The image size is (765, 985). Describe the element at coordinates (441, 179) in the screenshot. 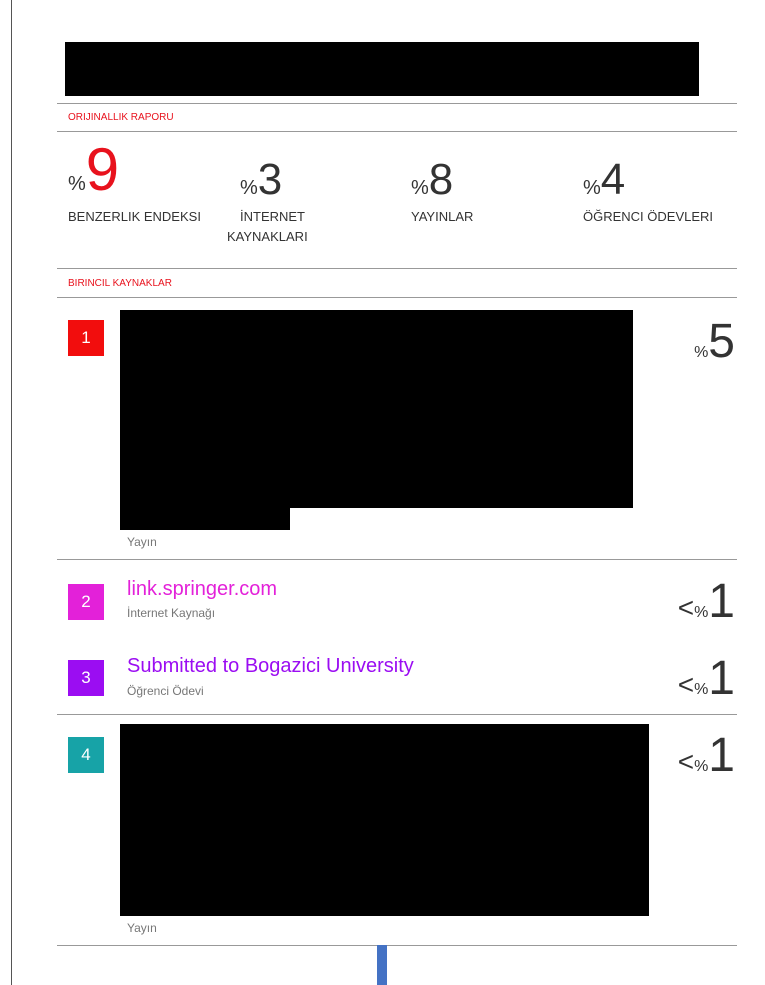

I see `publications-value: 8` at that location.